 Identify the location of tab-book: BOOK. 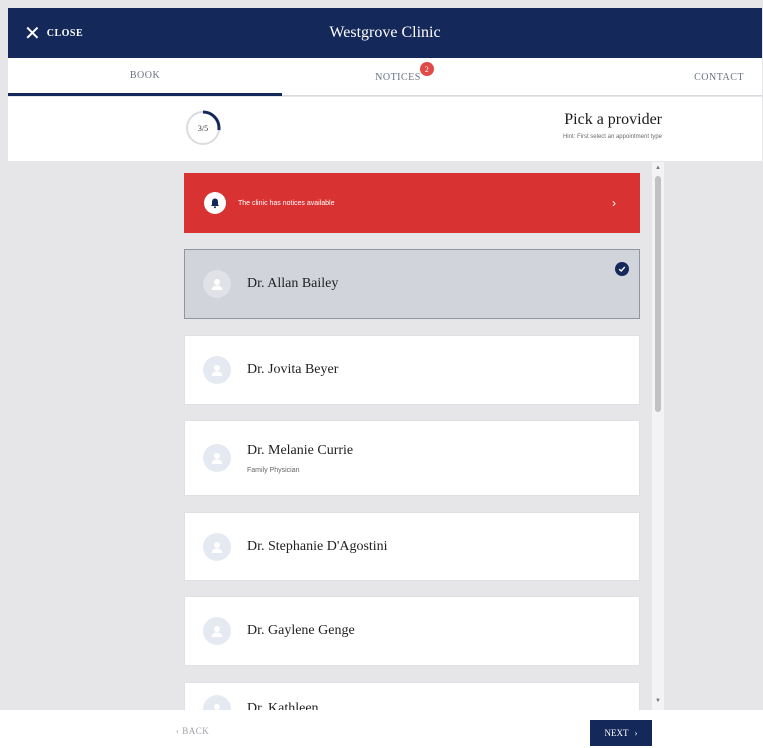
(145, 77).